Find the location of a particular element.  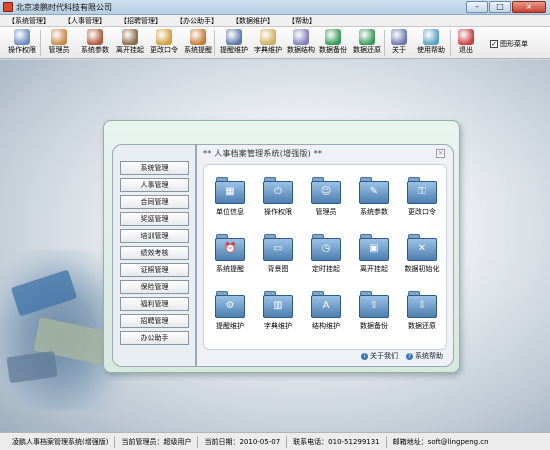

data-init-icon: ✕ is located at coordinates (422, 247).